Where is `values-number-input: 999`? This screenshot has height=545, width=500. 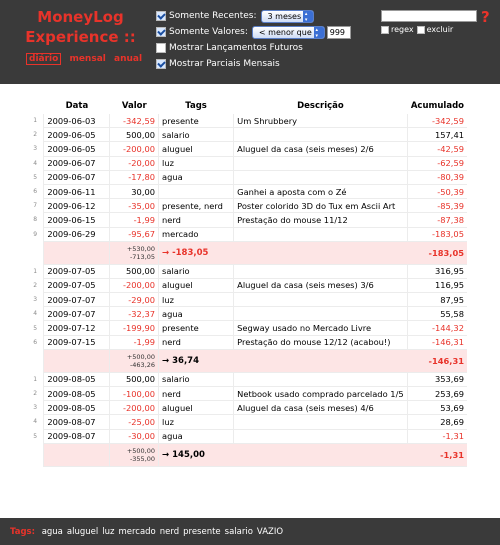 values-number-input: 999 is located at coordinates (338, 32).